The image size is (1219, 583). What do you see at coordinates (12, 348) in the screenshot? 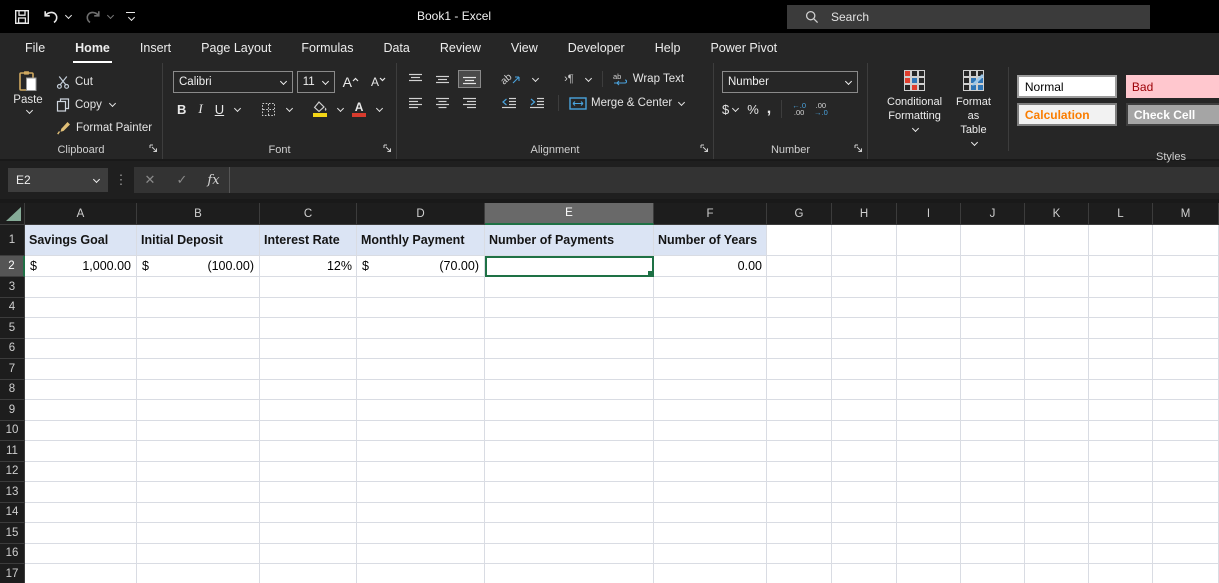
I see `row-header-6: 6` at bounding box center [12, 348].